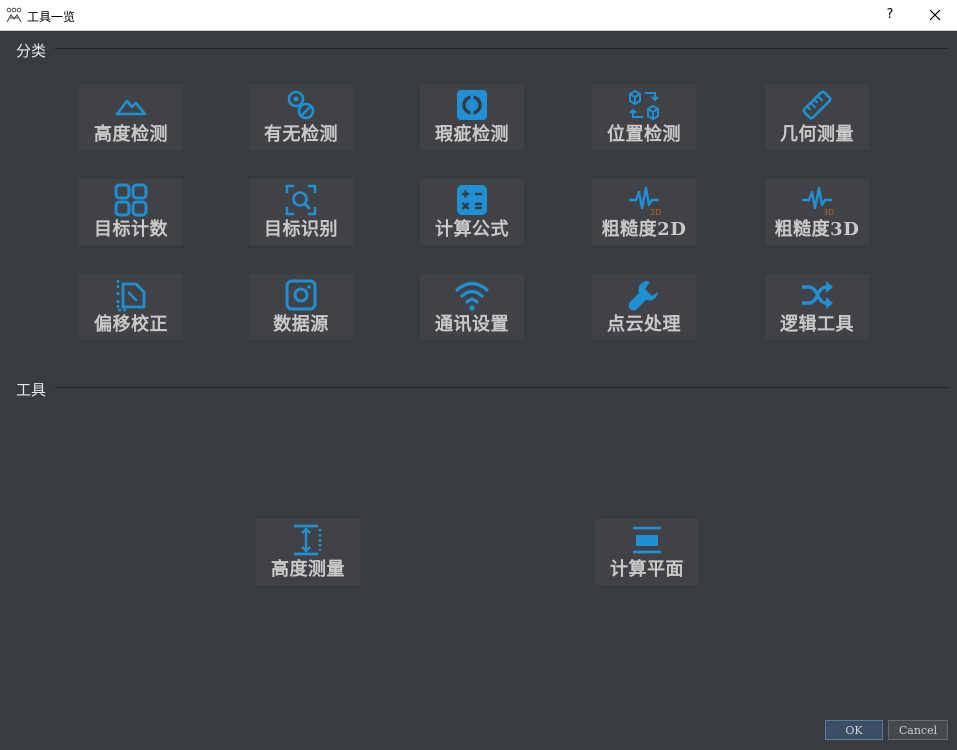 The width and height of the screenshot is (957, 750). What do you see at coordinates (647, 540) in the screenshot?
I see `plane-icon` at bounding box center [647, 540].